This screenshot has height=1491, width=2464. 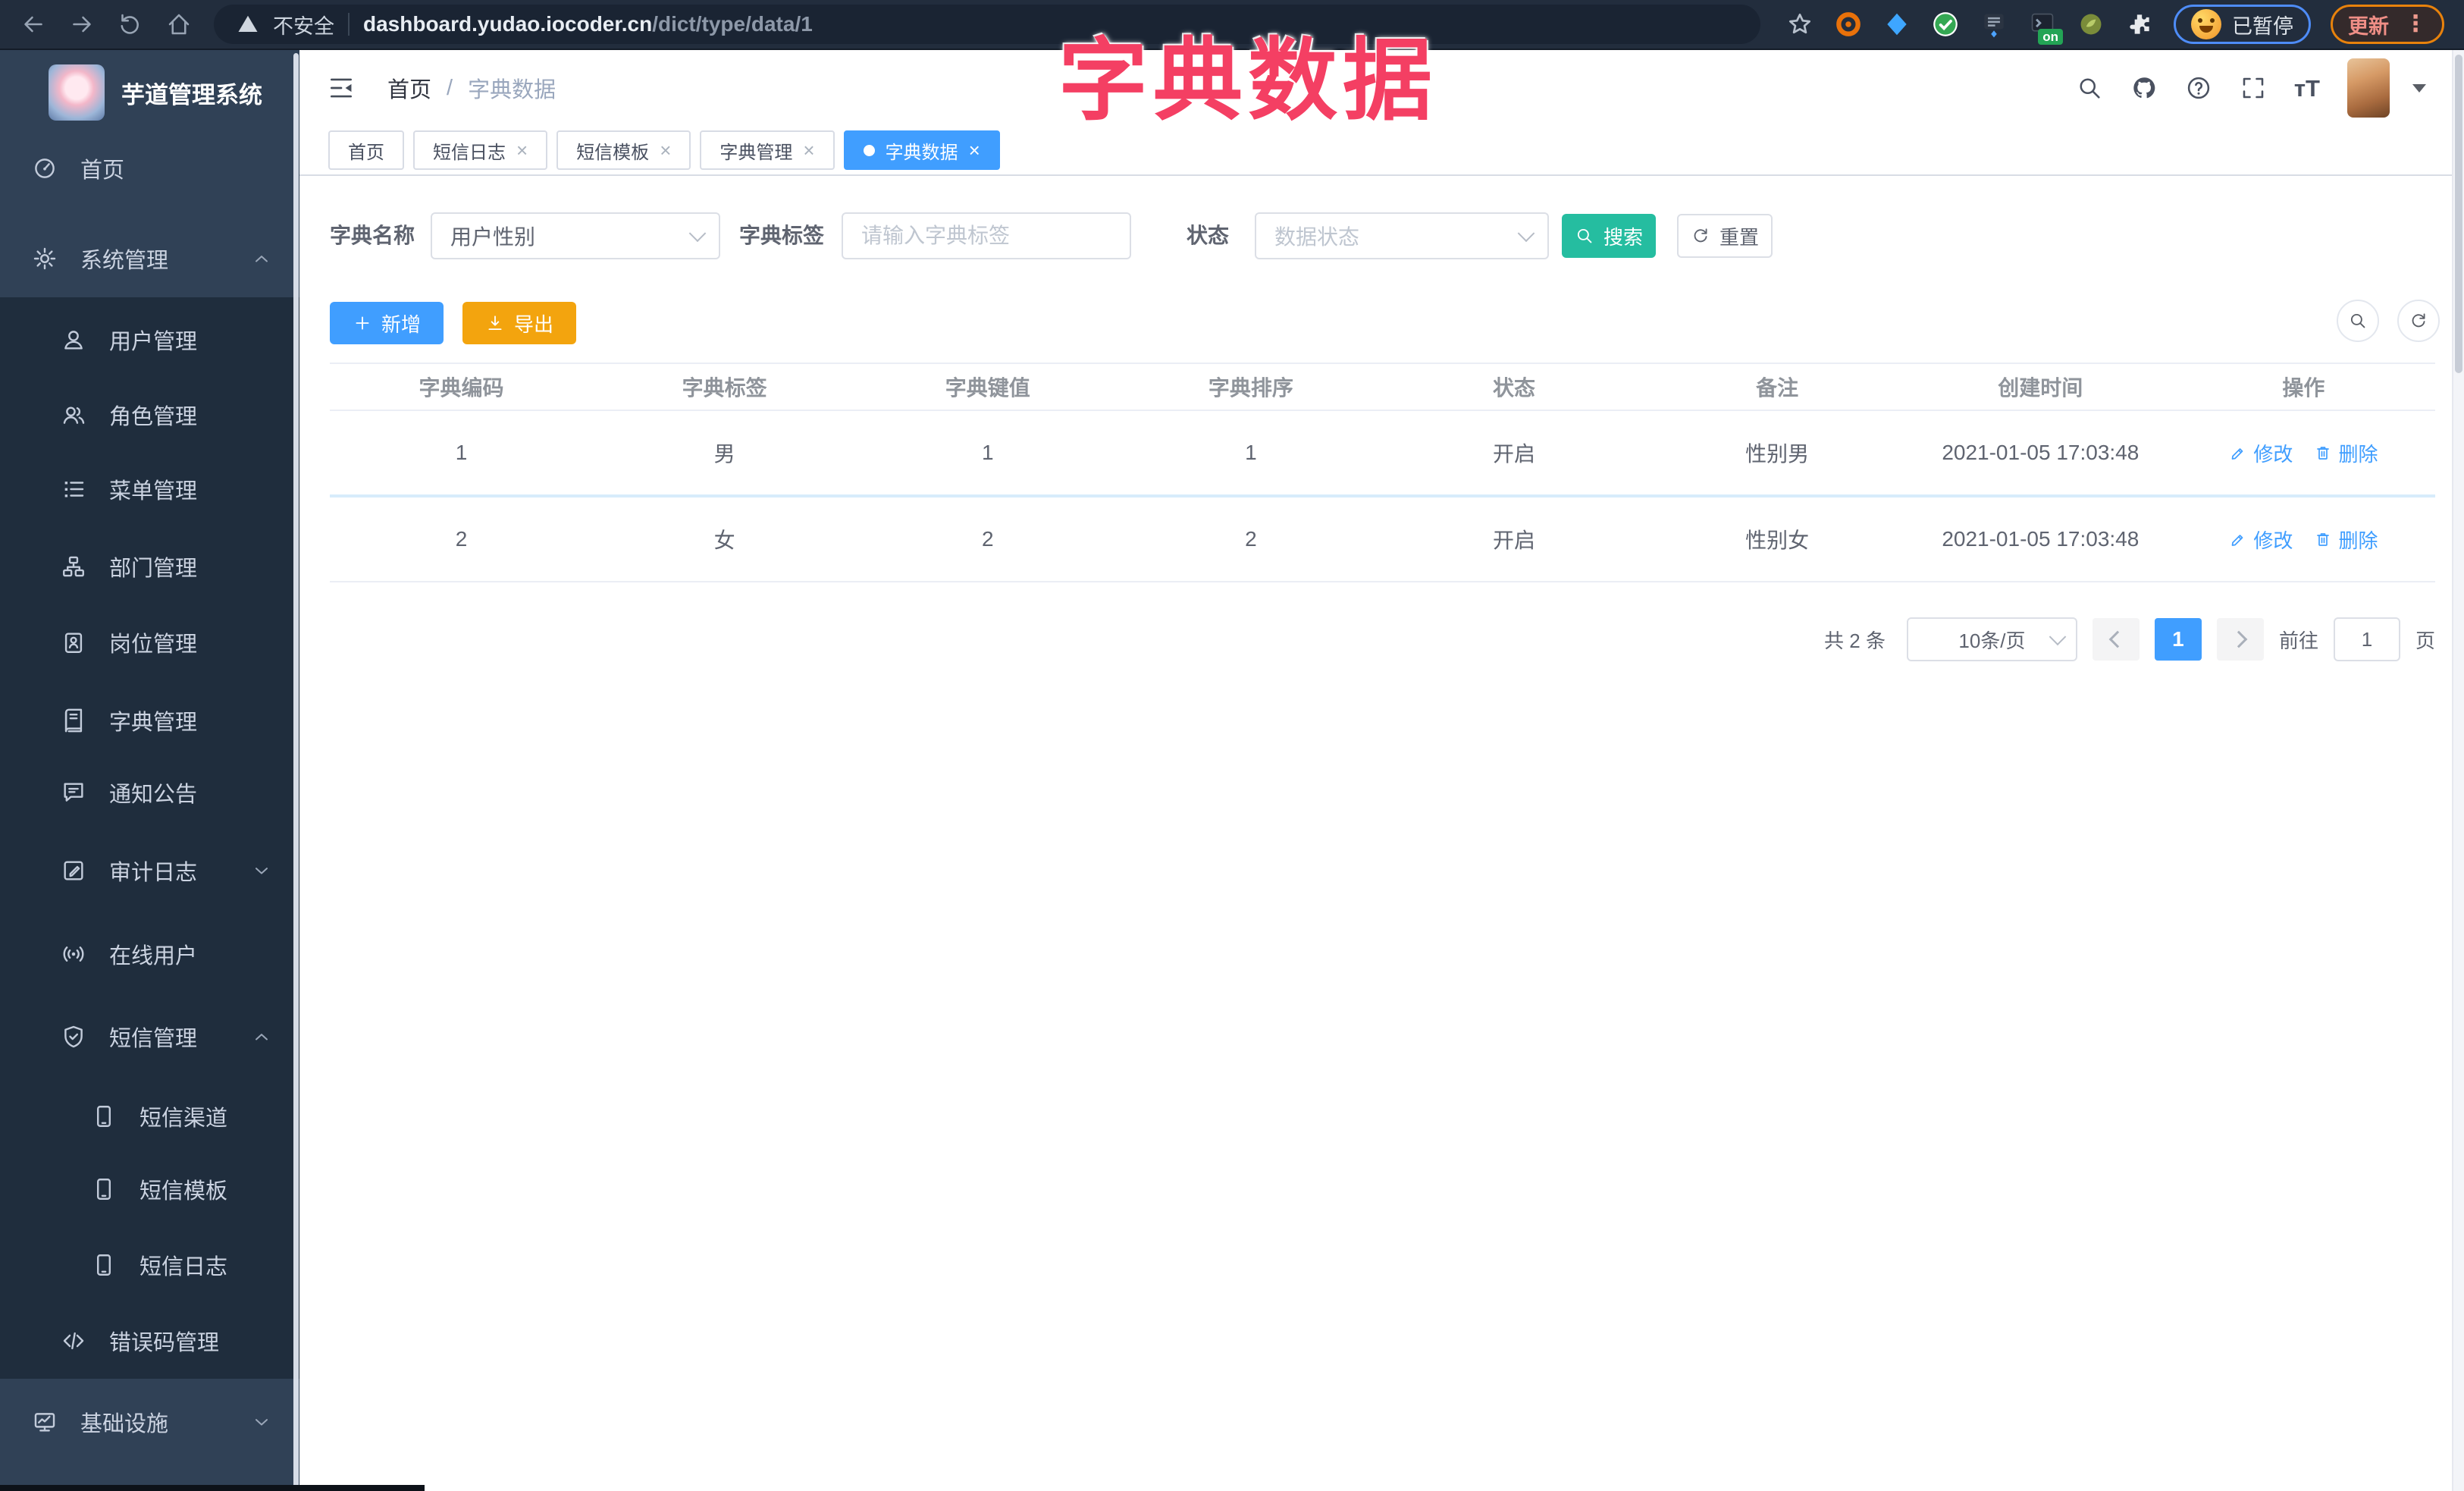 I want to click on tab-sms-log: 短信日志, so click(x=480, y=150).